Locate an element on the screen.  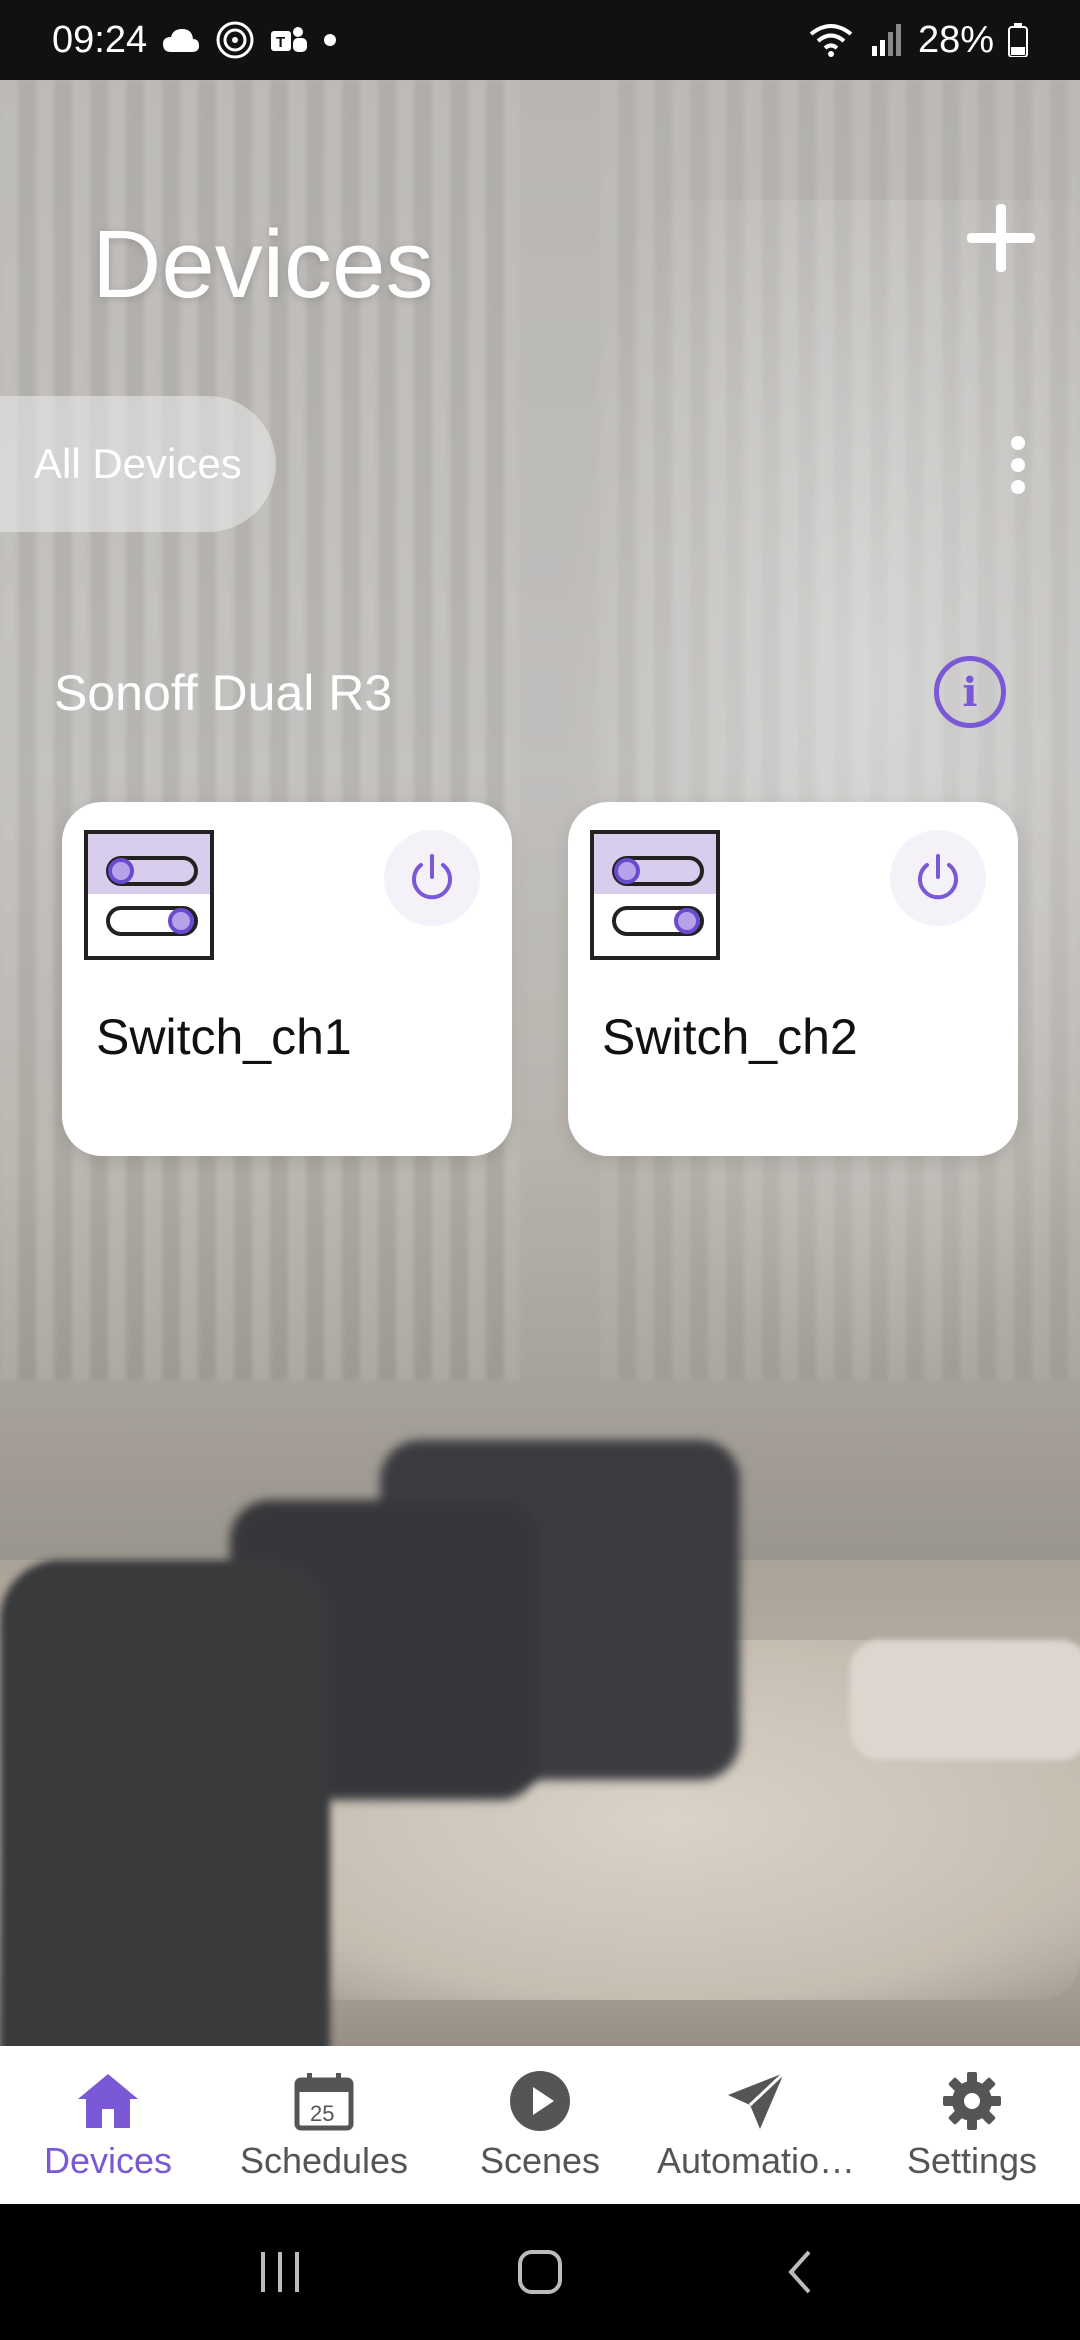
wifi-icon is located at coordinates (831, 40).